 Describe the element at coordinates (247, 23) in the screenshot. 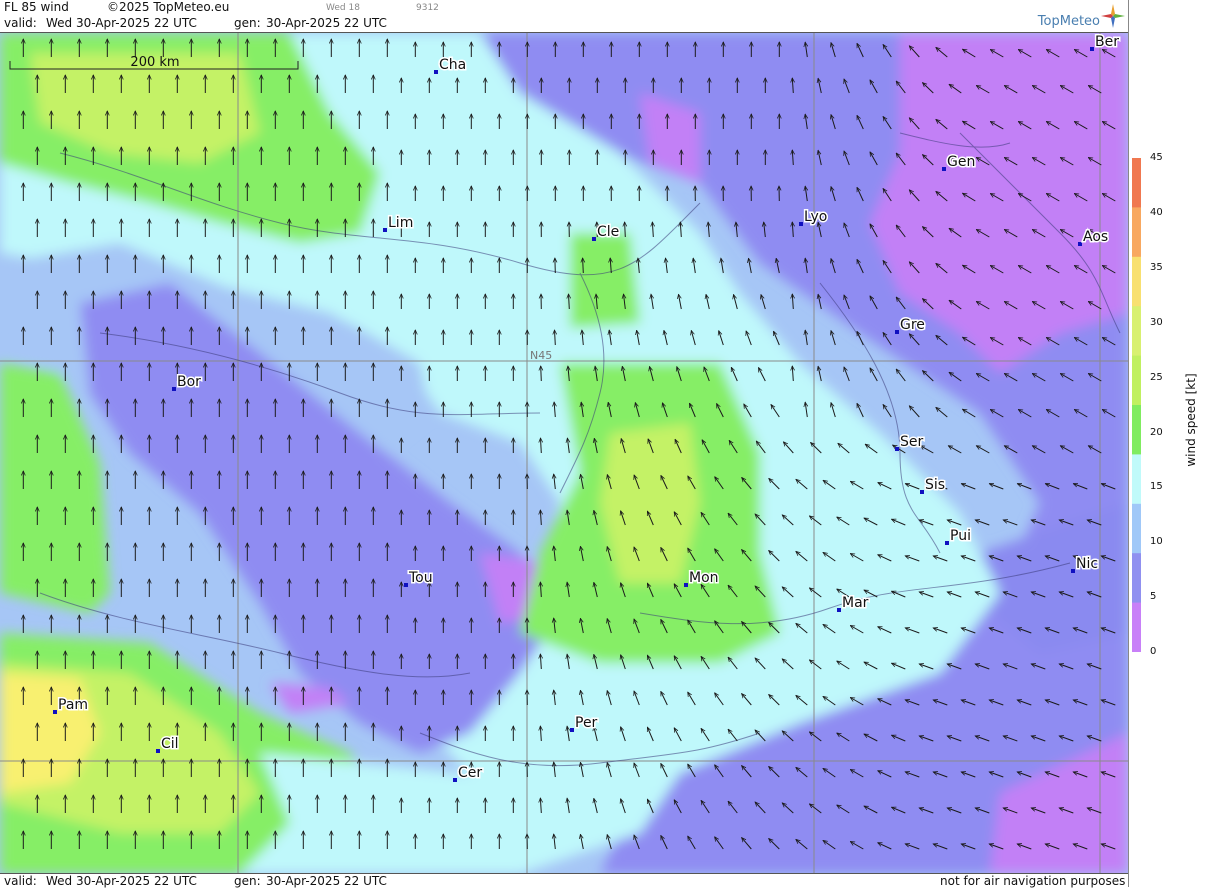

I see `gen-label: gen:` at that location.